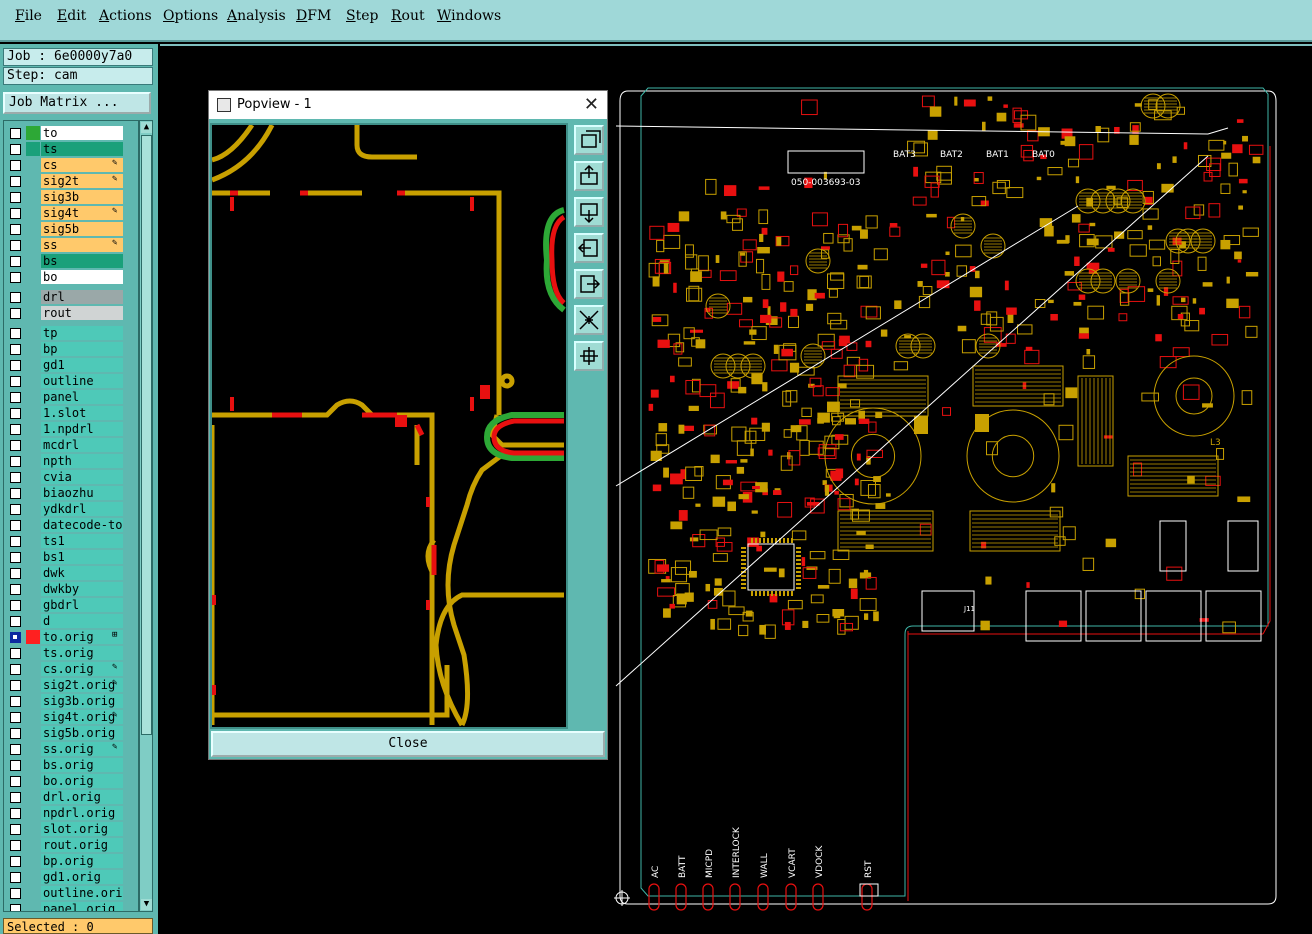 The width and height of the screenshot is (1312, 934). What do you see at coordinates (82, 413) in the screenshot?
I see `layer-name: 1.slot` at bounding box center [82, 413].